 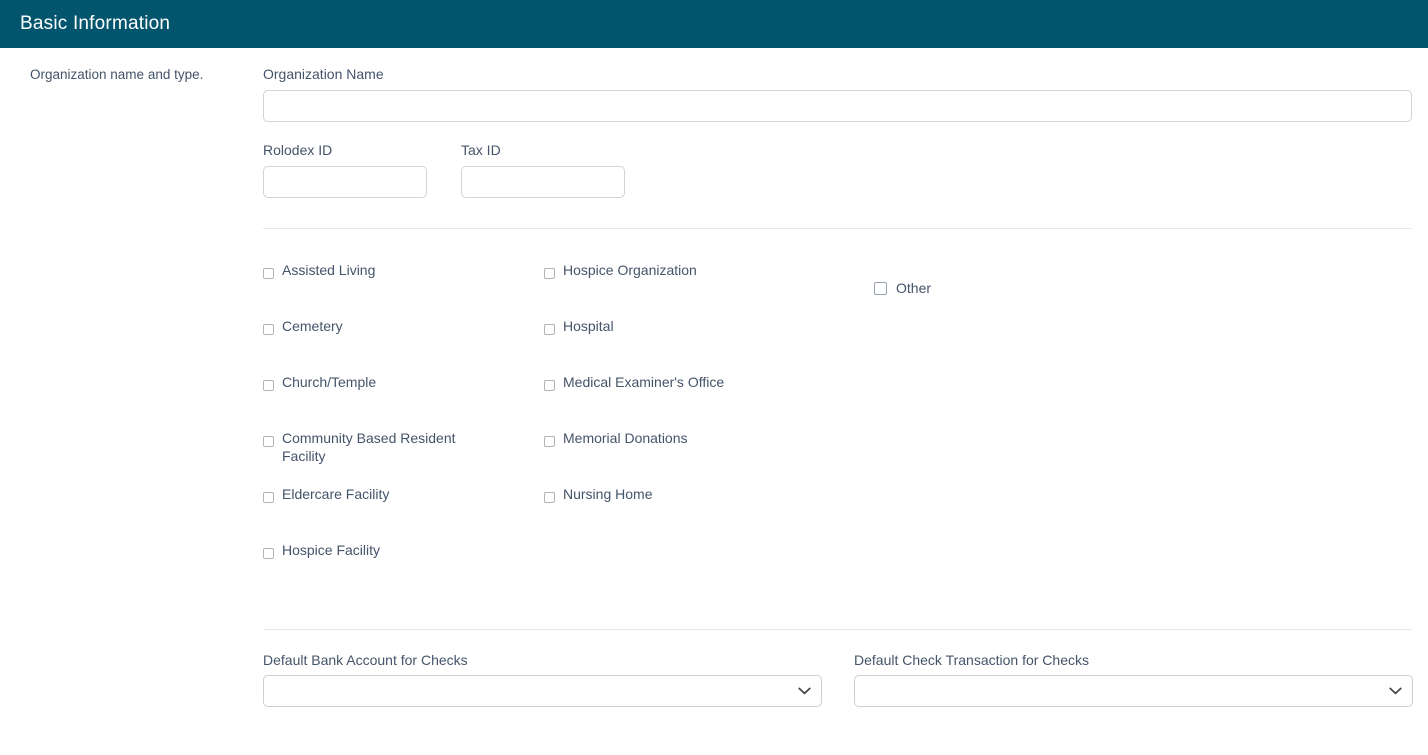 I want to click on checkbox-label-cemetery: Cemetery, so click(x=312, y=325).